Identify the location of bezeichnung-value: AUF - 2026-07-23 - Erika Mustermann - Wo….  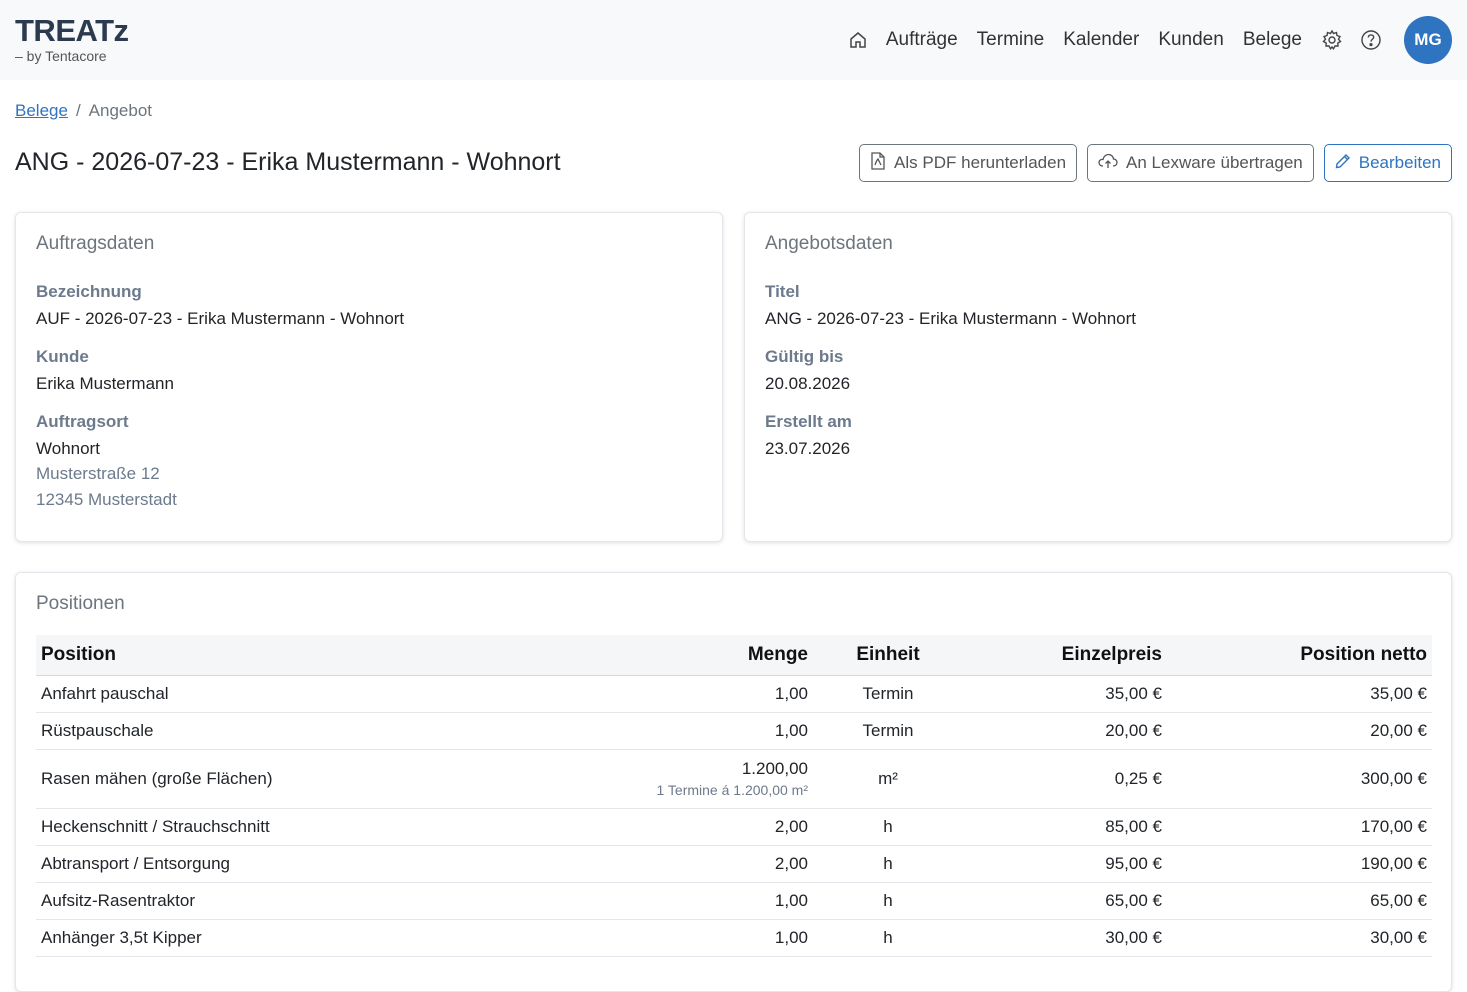
(220, 318).